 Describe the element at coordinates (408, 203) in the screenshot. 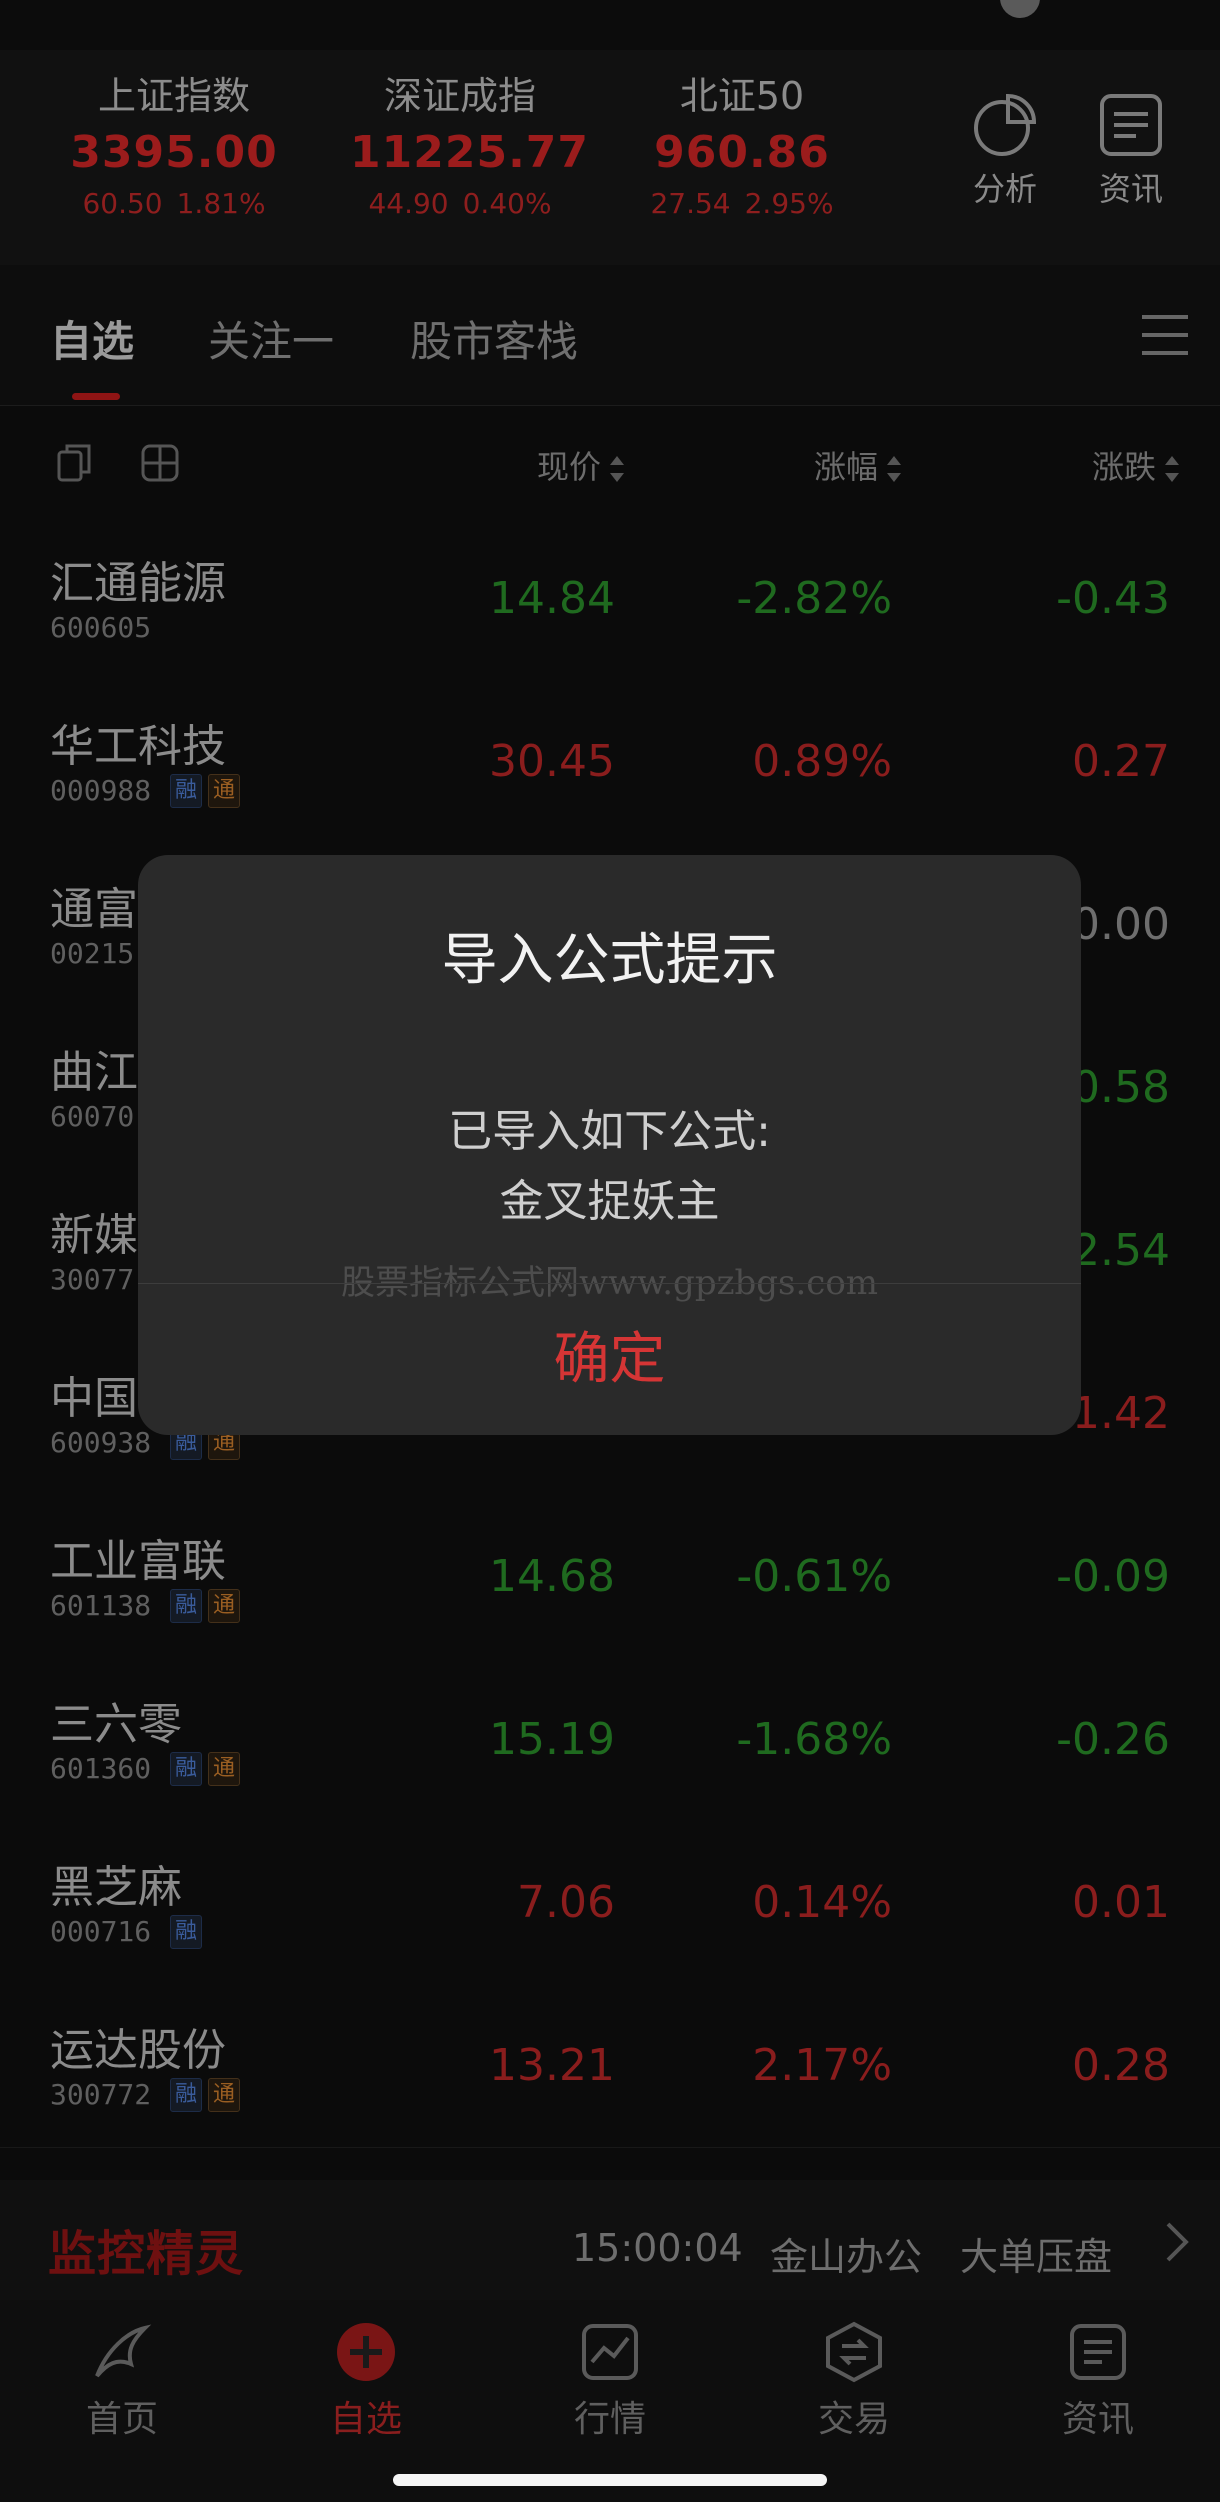

I see `index-change-points: 44.90` at that location.